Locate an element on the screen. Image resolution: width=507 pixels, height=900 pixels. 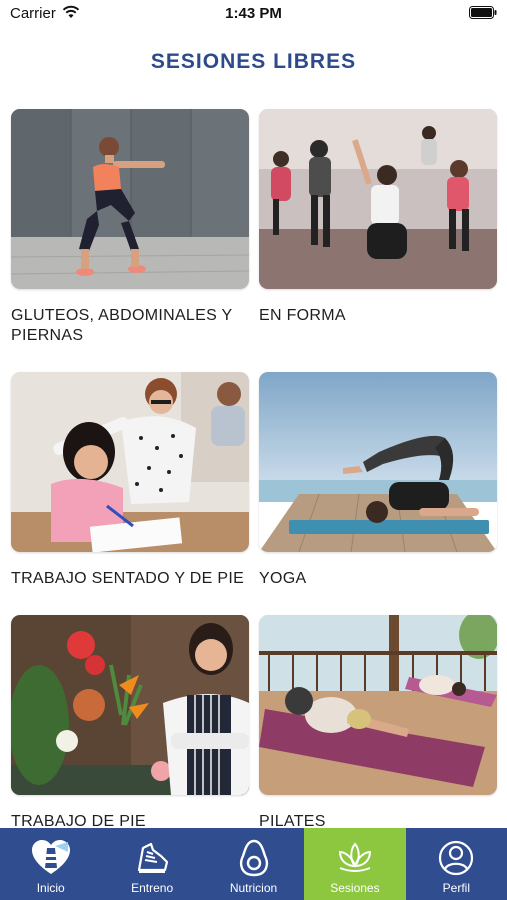
page-title: SESIONES LIBRES is located at coordinates (253, 61).